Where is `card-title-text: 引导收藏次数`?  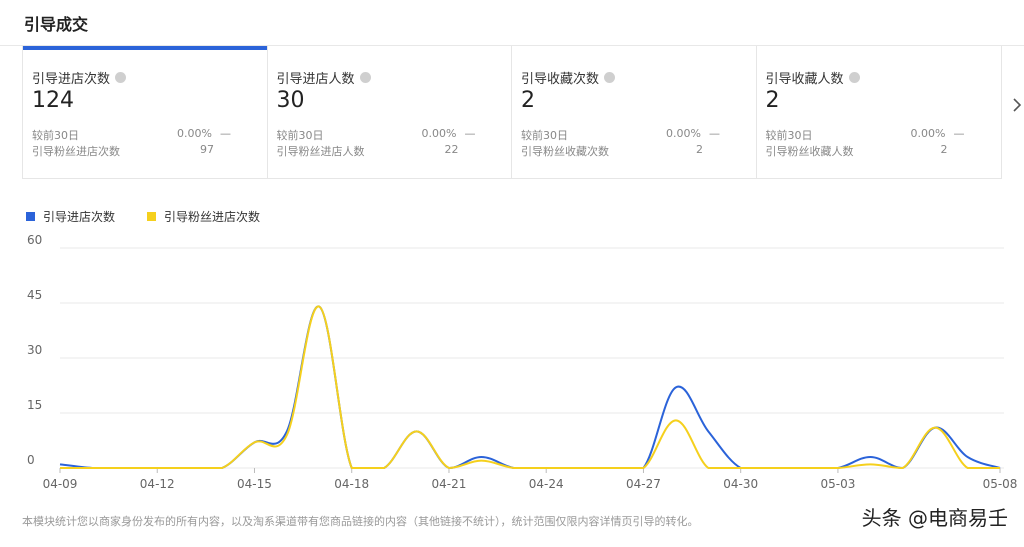 card-title-text: 引导收藏次数 is located at coordinates (560, 79).